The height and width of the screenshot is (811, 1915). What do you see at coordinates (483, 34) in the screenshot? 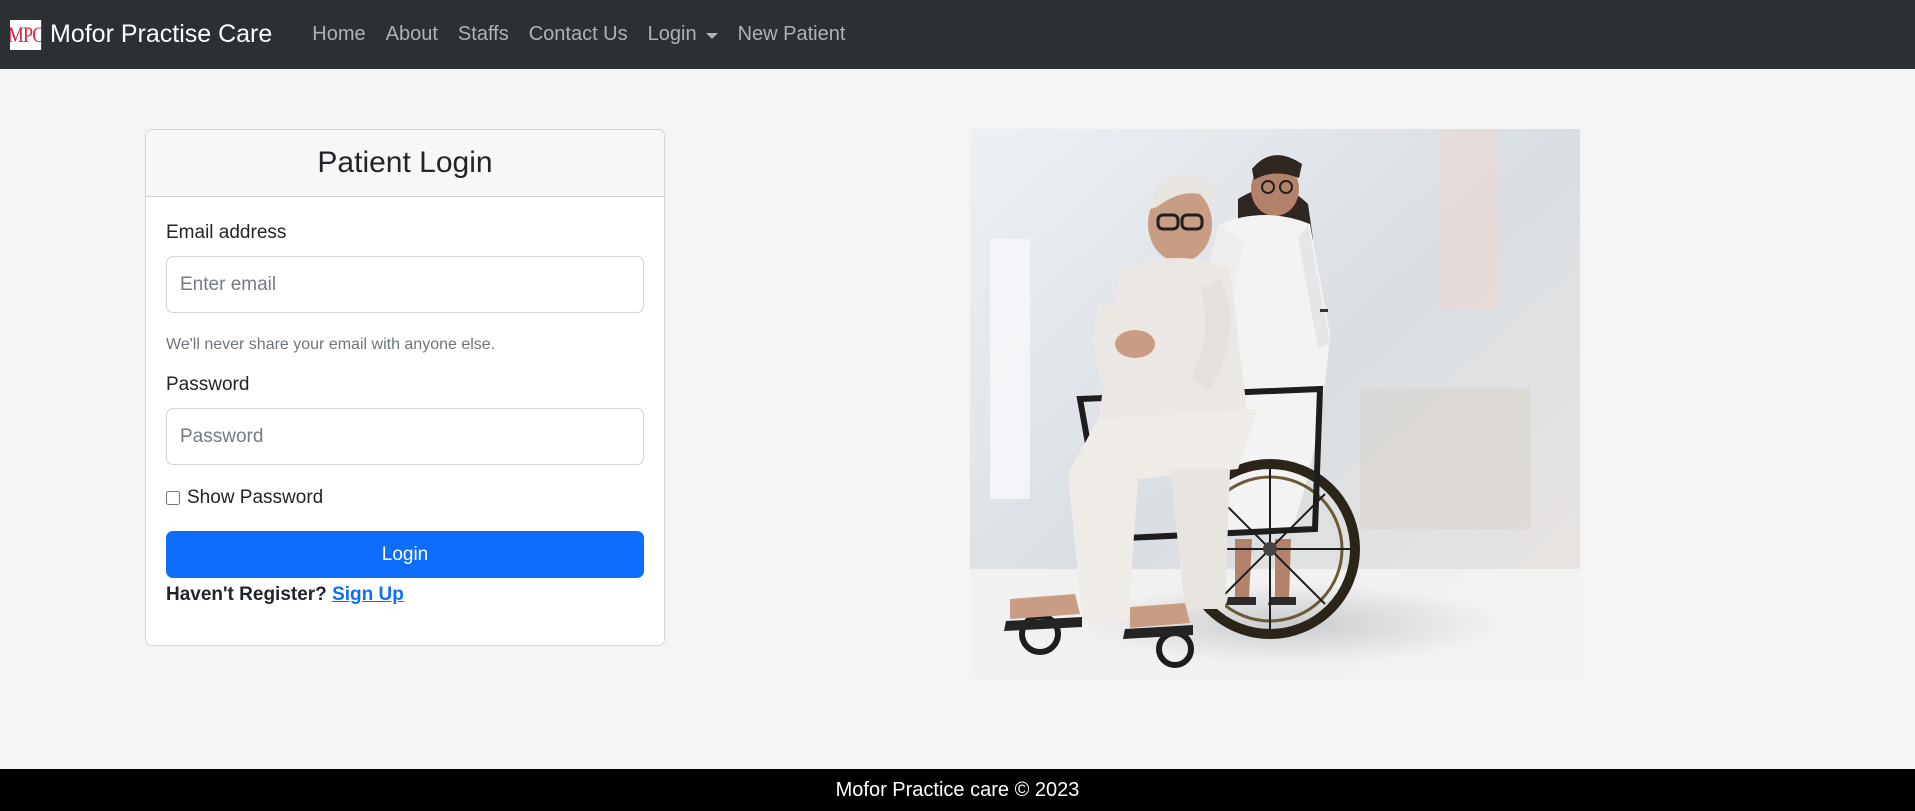
I see `nav-link-staffs: Staffs` at bounding box center [483, 34].